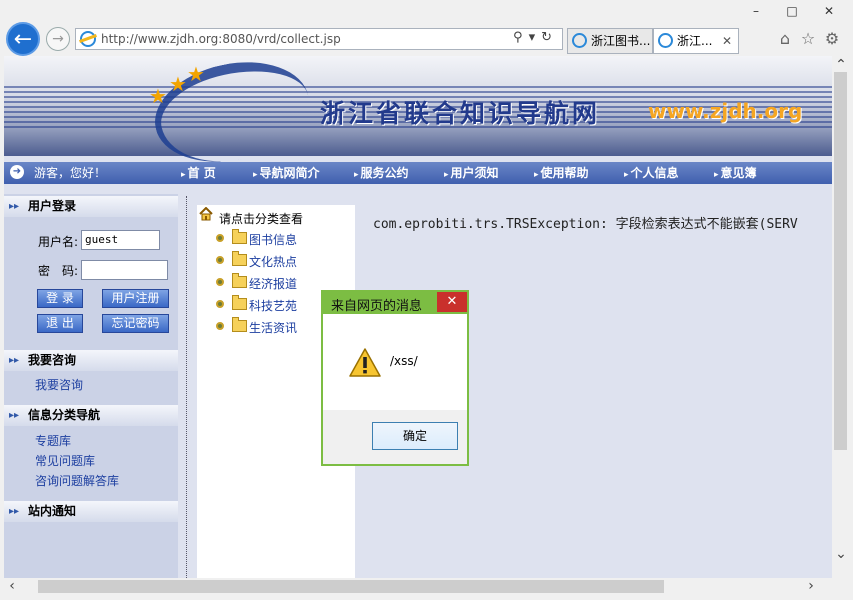 Image resolution: width=853 pixels, height=600 pixels. I want to click on logout-button: 退 出, so click(60, 323).